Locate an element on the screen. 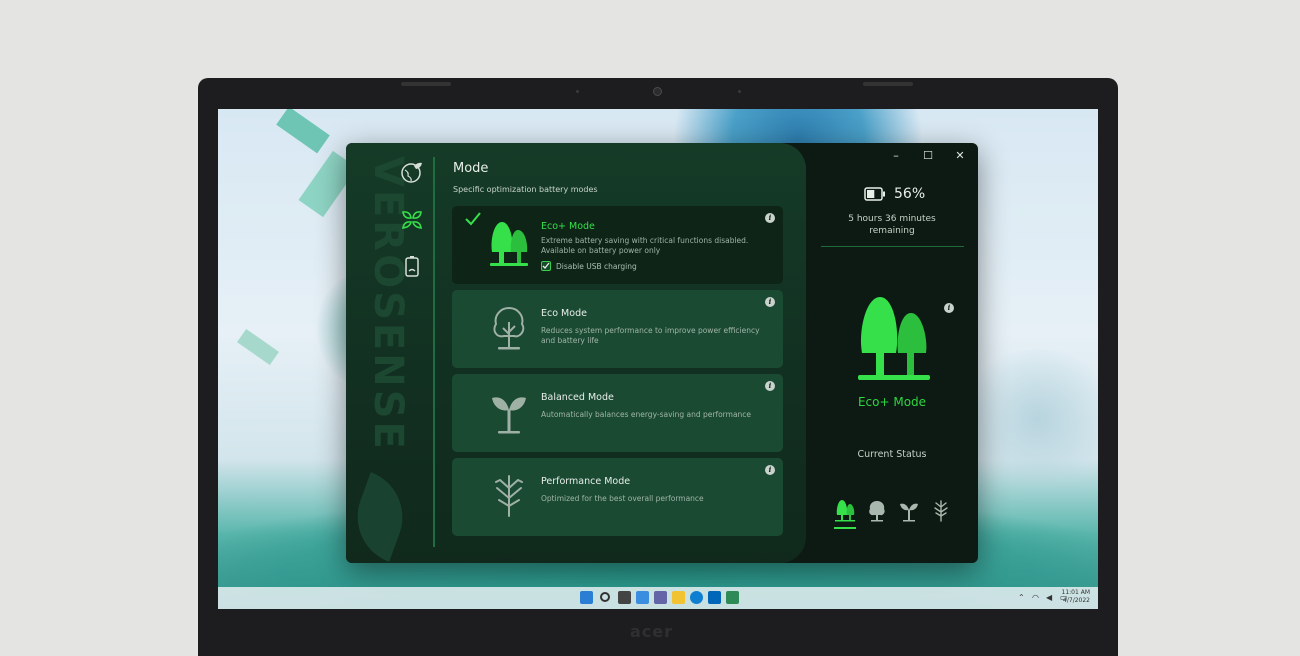 The image size is (1300, 656). mode-quick-switch is located at coordinates (896, 515).